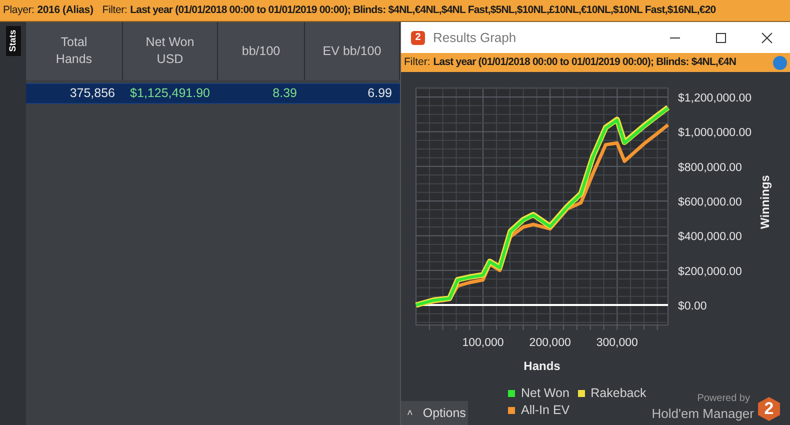 The image size is (790, 425). I want to click on x-tick-label: 300,000, so click(617, 343).